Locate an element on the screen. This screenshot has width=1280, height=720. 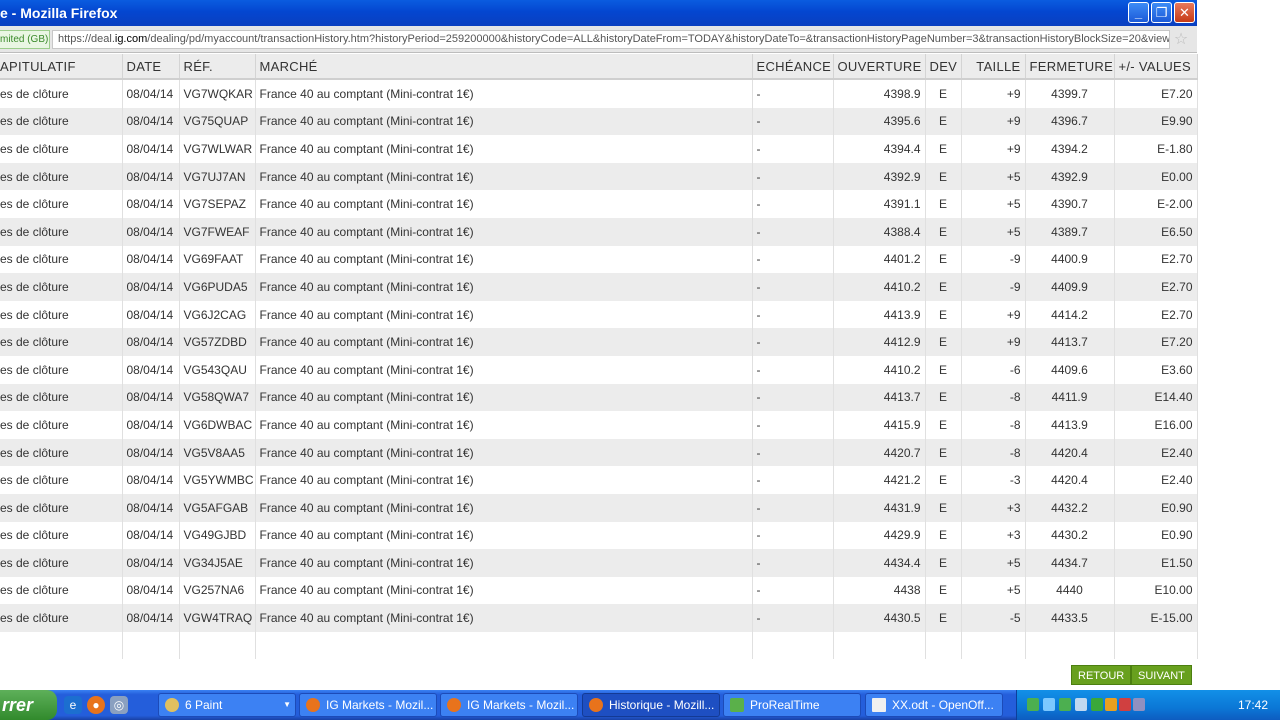
window-title-bar: e - Mozilla Firefox _ ❐ ✕ is located at coordinates (598, 13).